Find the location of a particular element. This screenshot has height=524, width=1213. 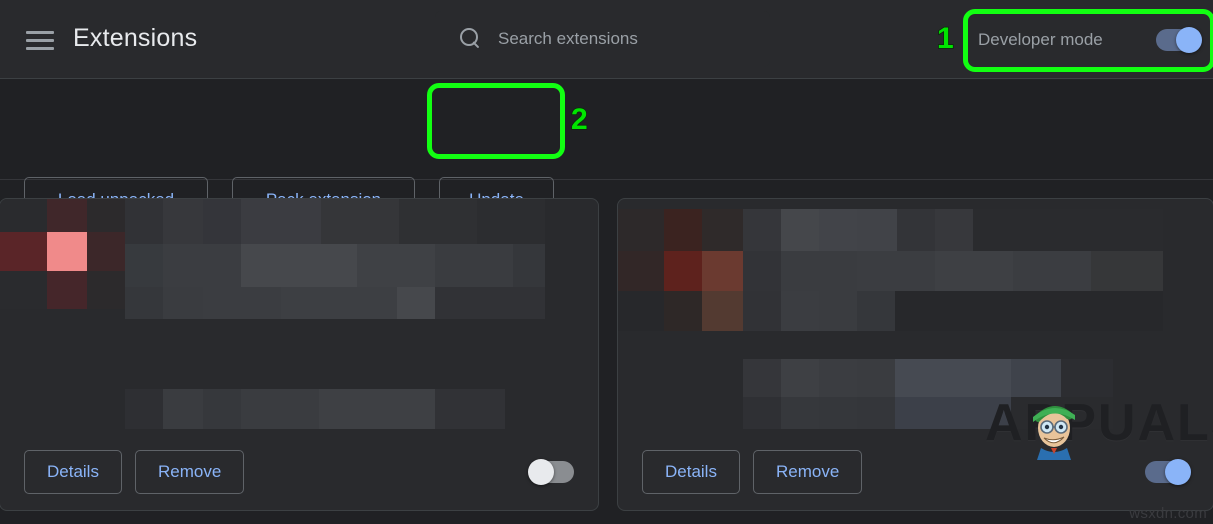

developer-mode-toggle is located at coordinates (1179, 40).